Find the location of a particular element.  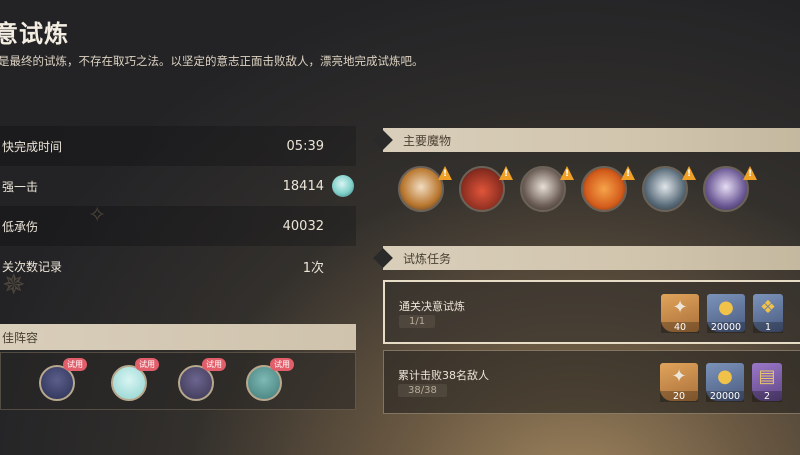

lineup-panel: 试用 试用 试用 试用 is located at coordinates (178, 381).